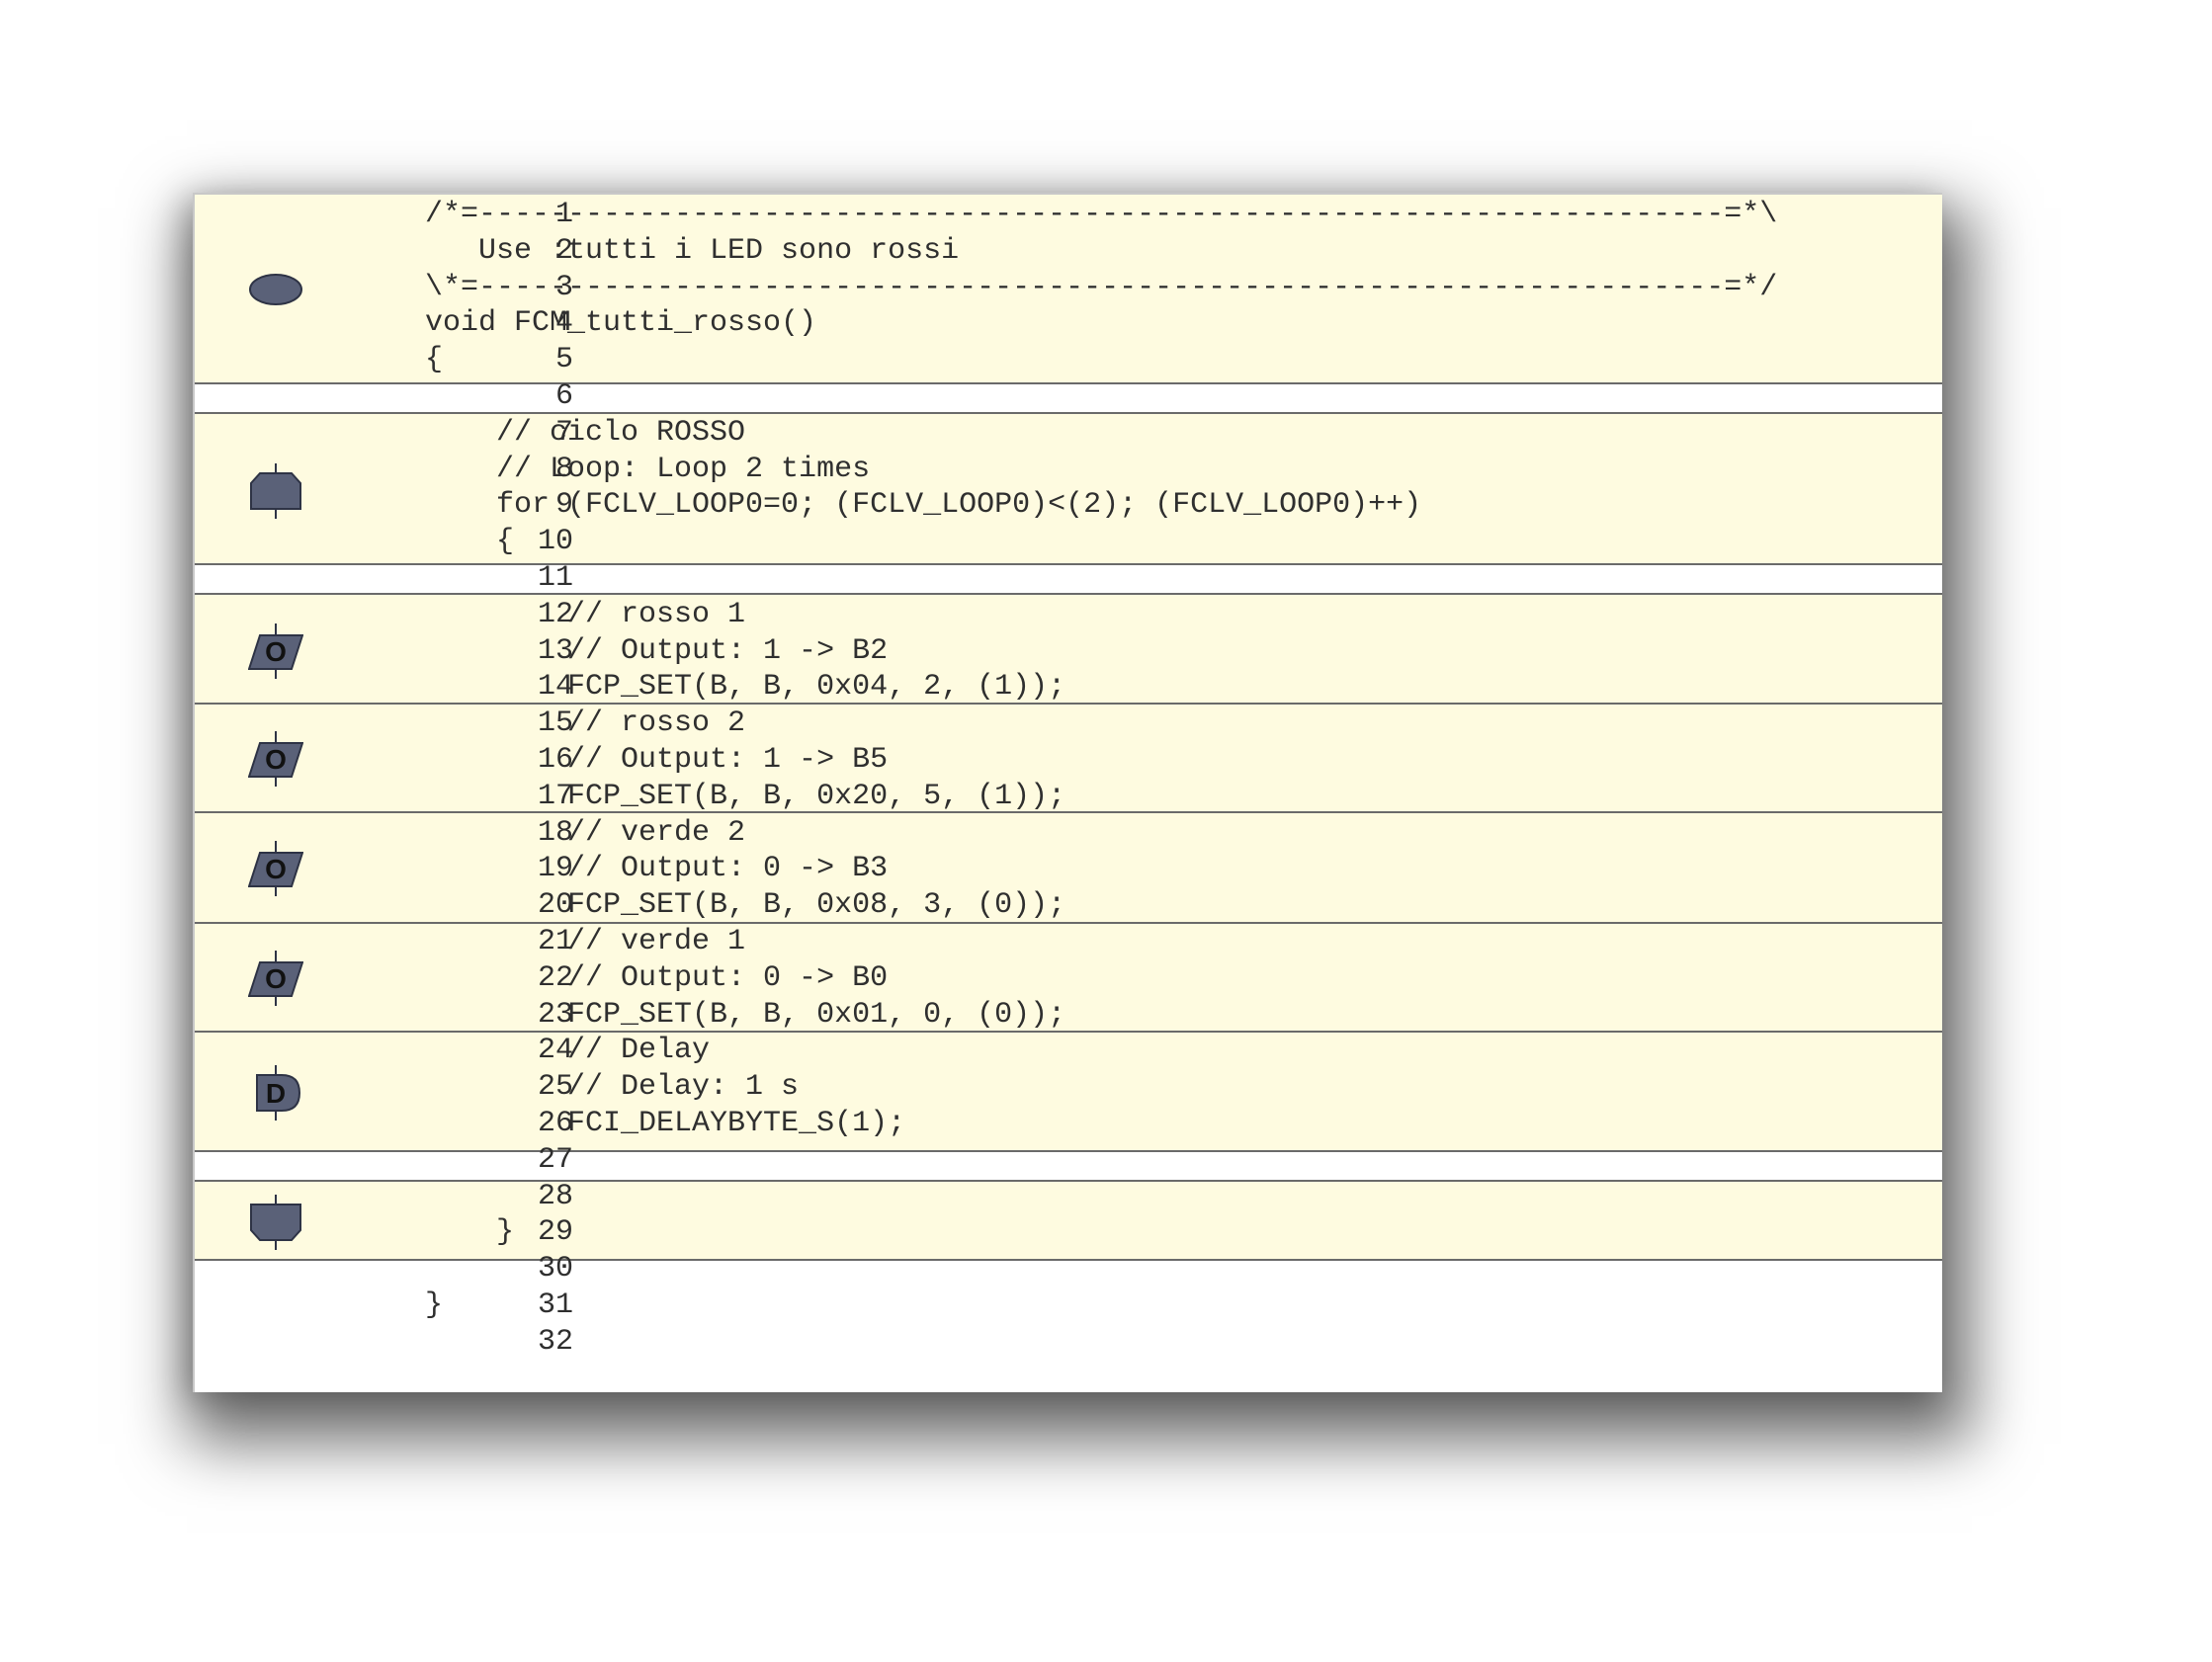 The width and height of the screenshot is (2212, 1662). Describe the element at coordinates (1068, 1161) in the screenshot. I see `code-line: 27` at that location.